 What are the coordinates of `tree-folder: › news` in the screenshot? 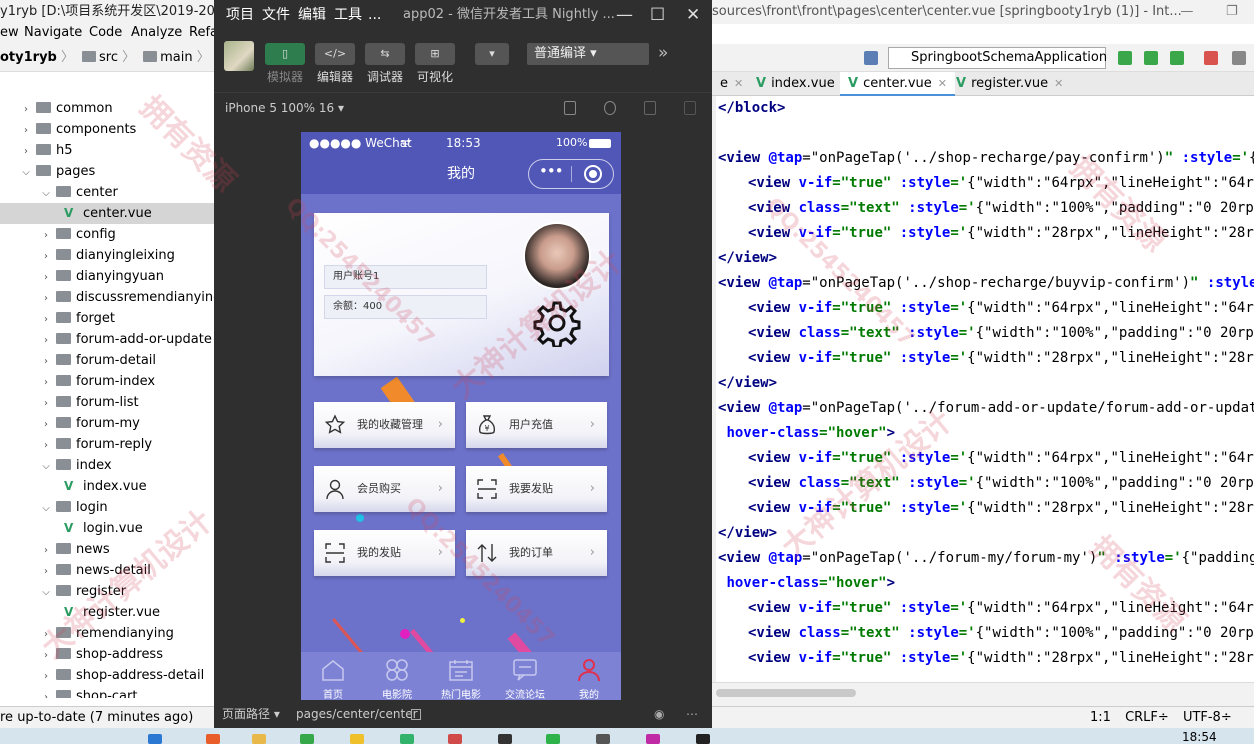 It's located at (107, 549).